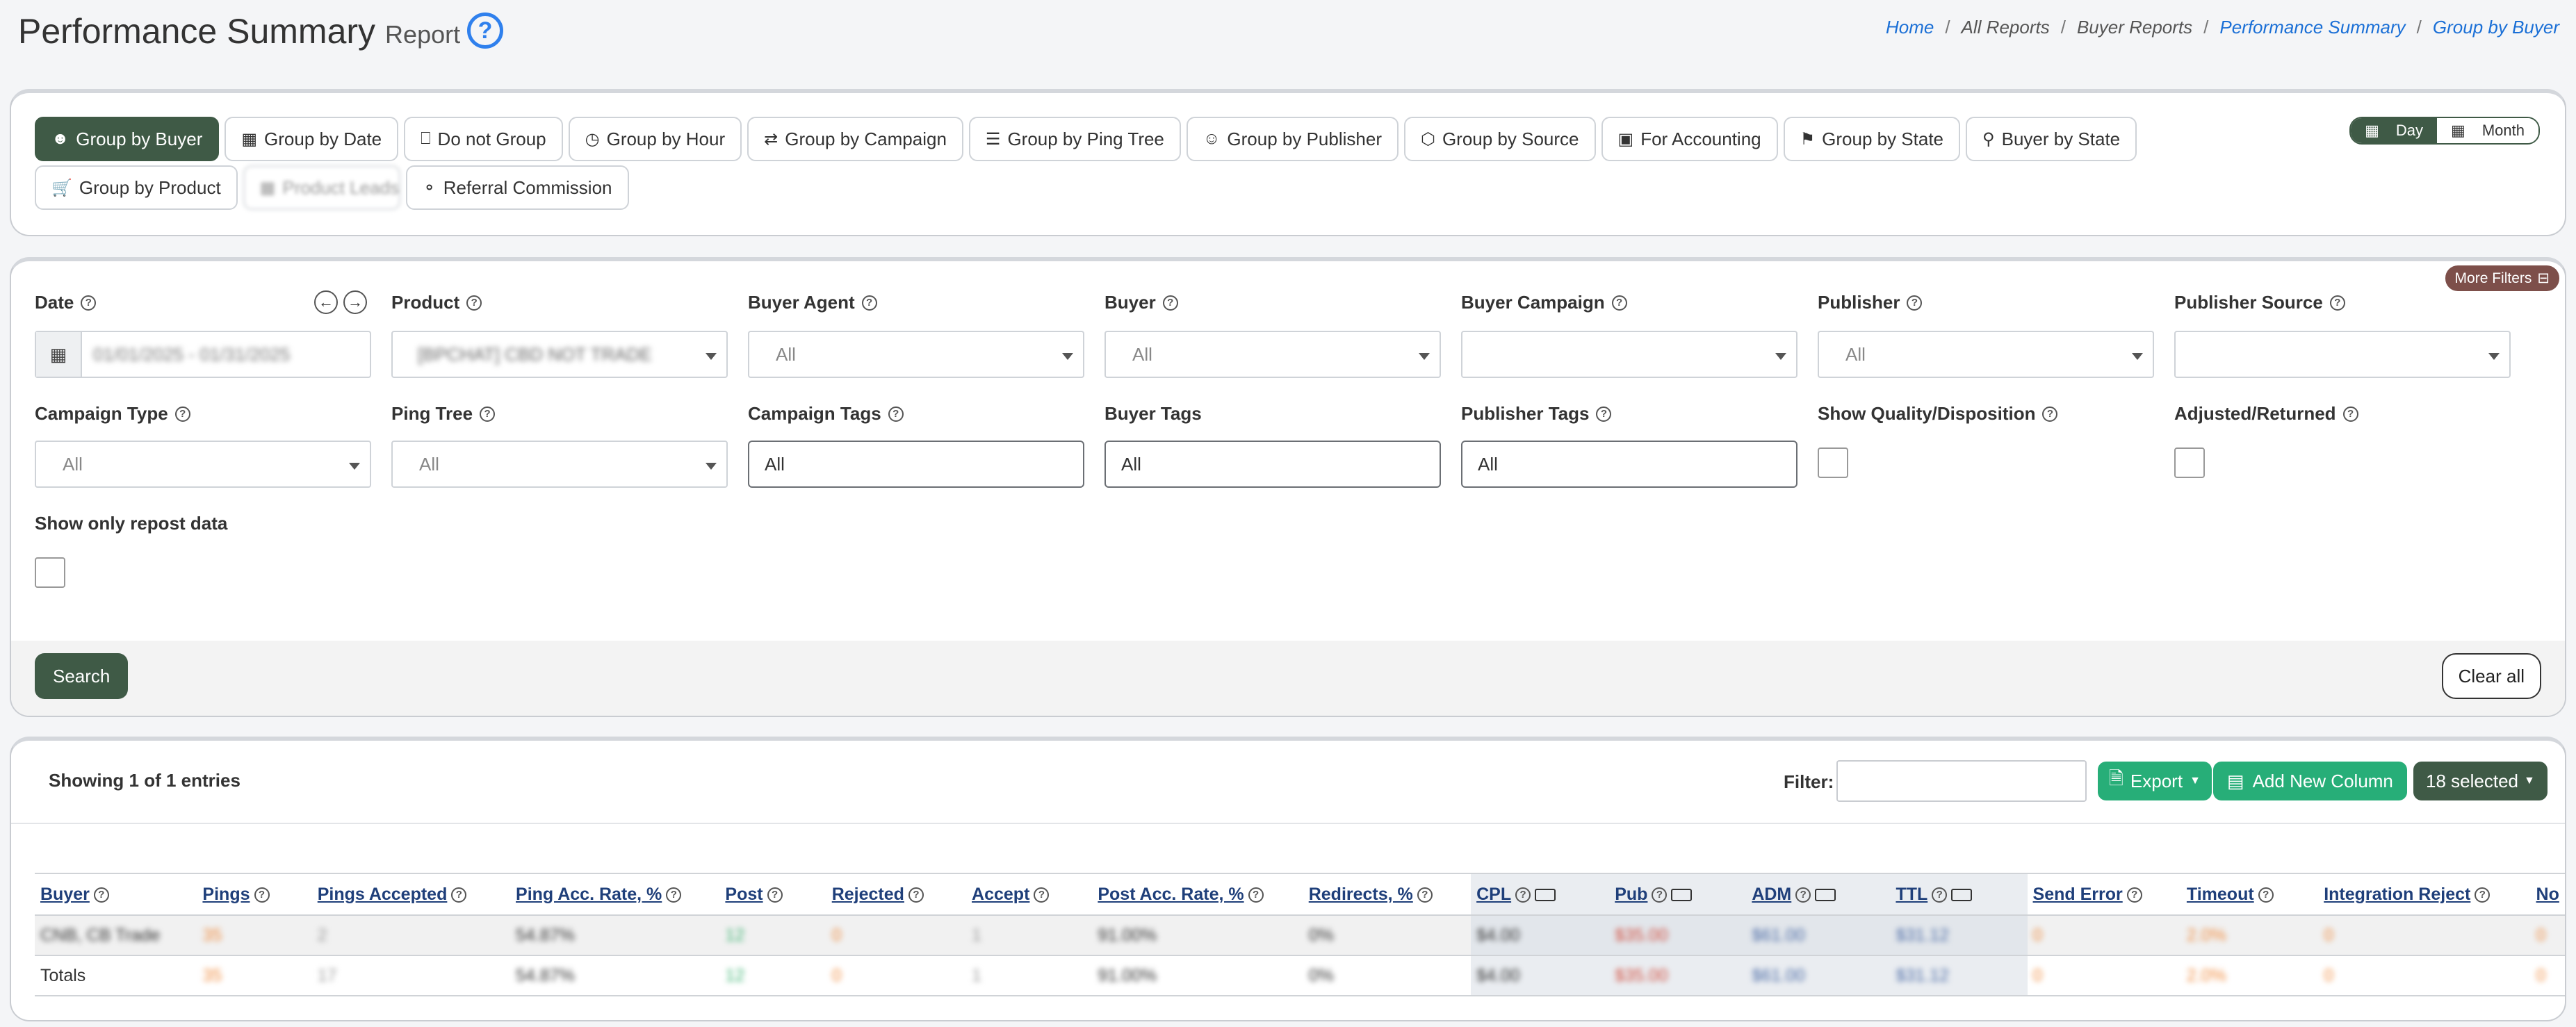 The height and width of the screenshot is (1027, 2576). What do you see at coordinates (116, 894) in the screenshot?
I see `col-buyer: Buyer?` at bounding box center [116, 894].